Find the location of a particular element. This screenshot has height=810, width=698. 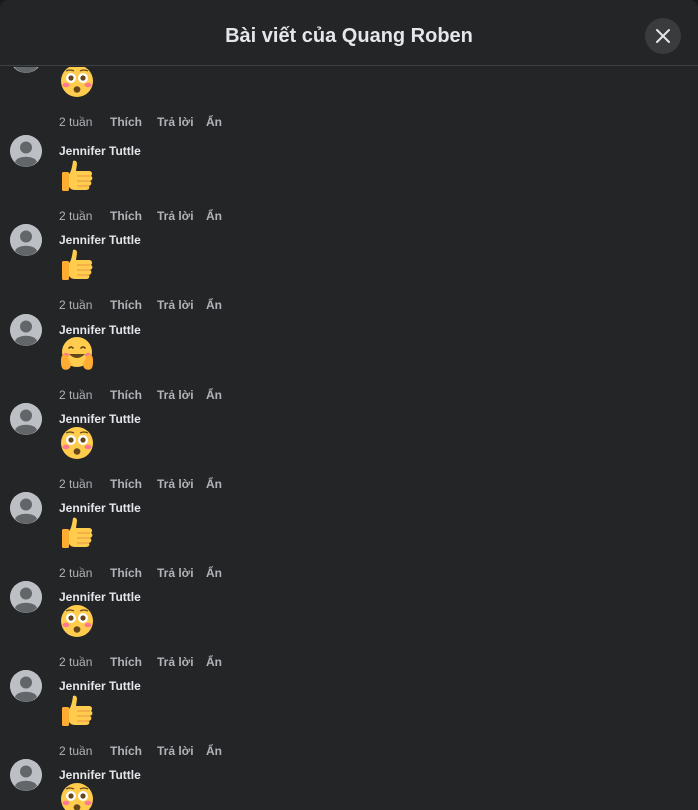

close-icon is located at coordinates (663, 36).